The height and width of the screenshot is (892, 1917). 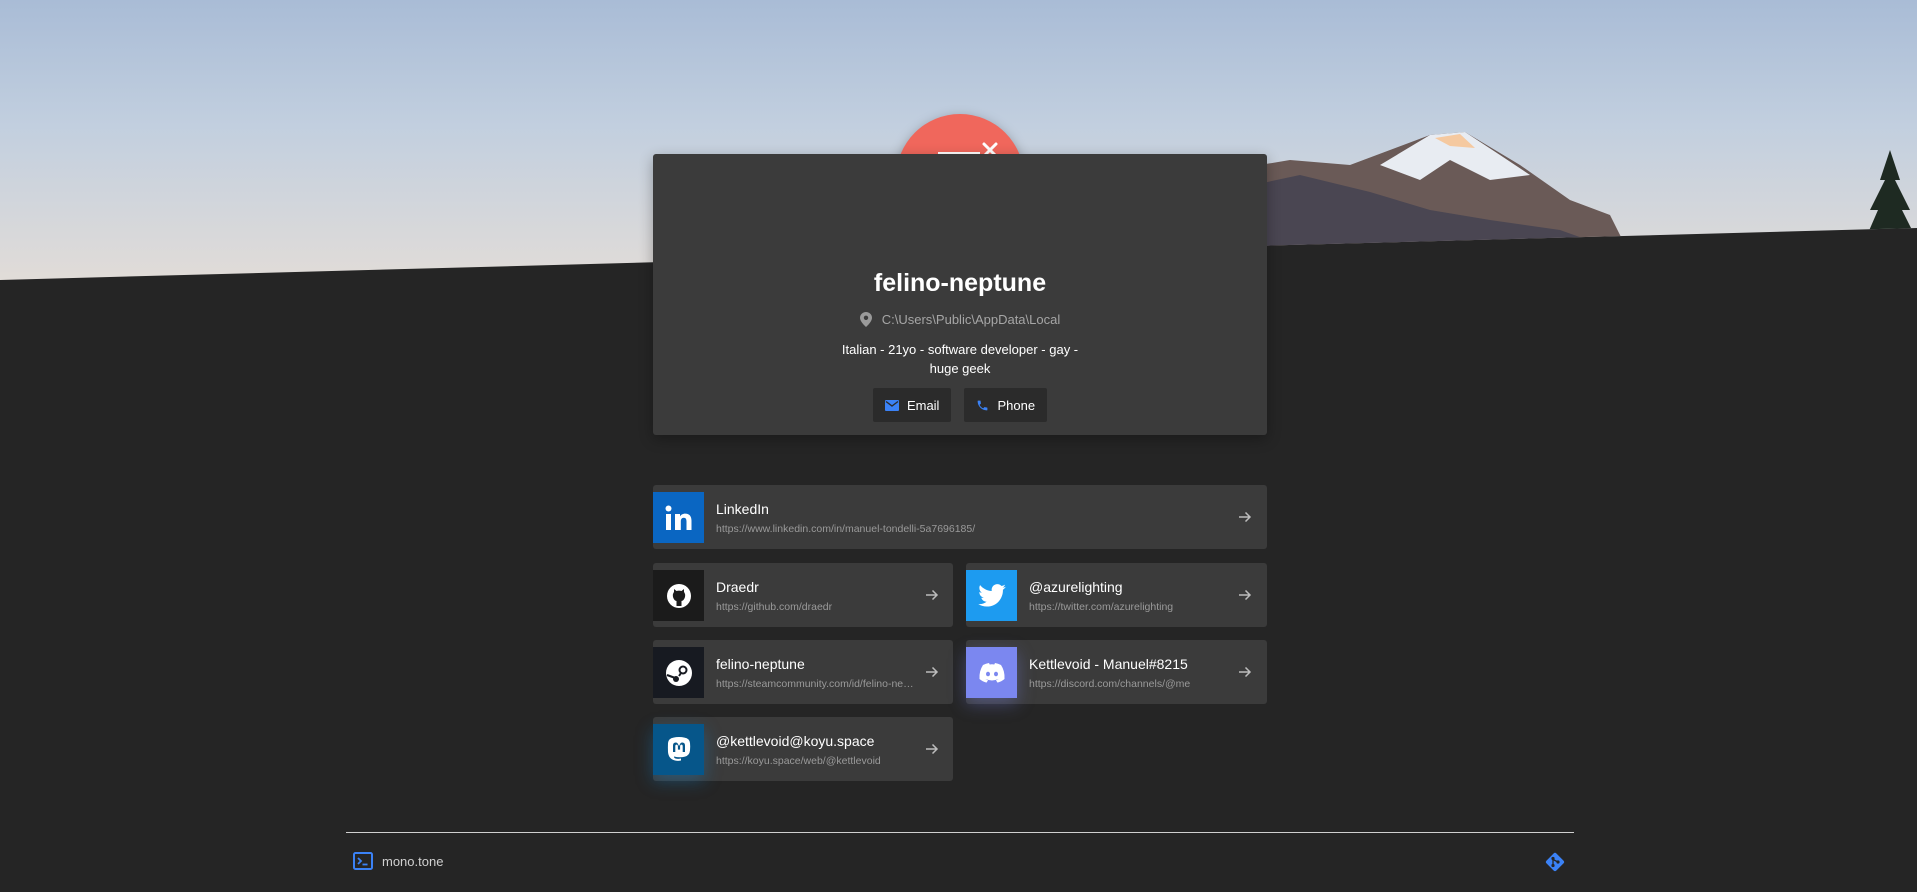 I want to click on mastodon-icon, so click(x=678, y=748).